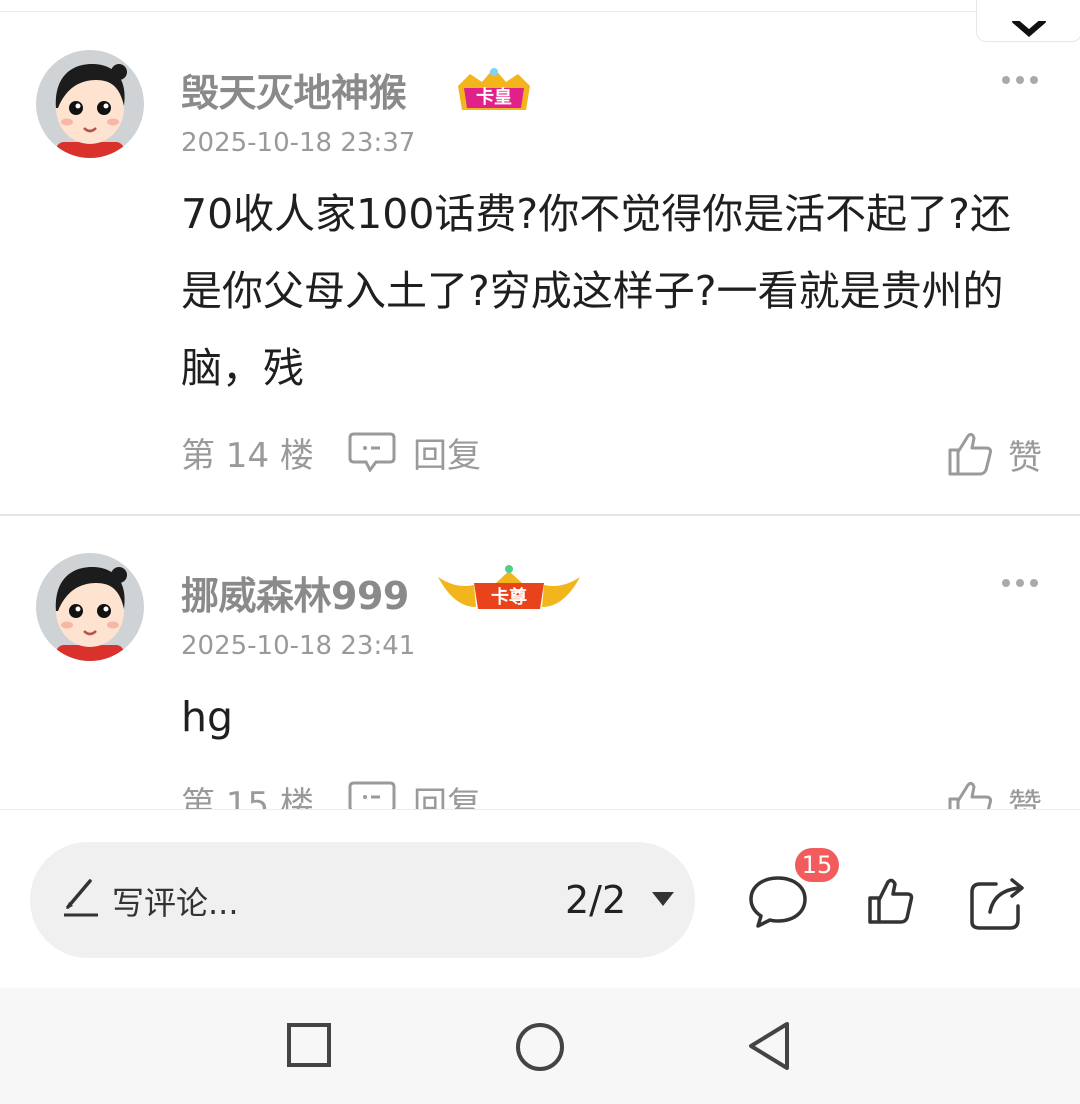  What do you see at coordinates (309, 1045) in the screenshot?
I see `recent-apps-icon` at bounding box center [309, 1045].